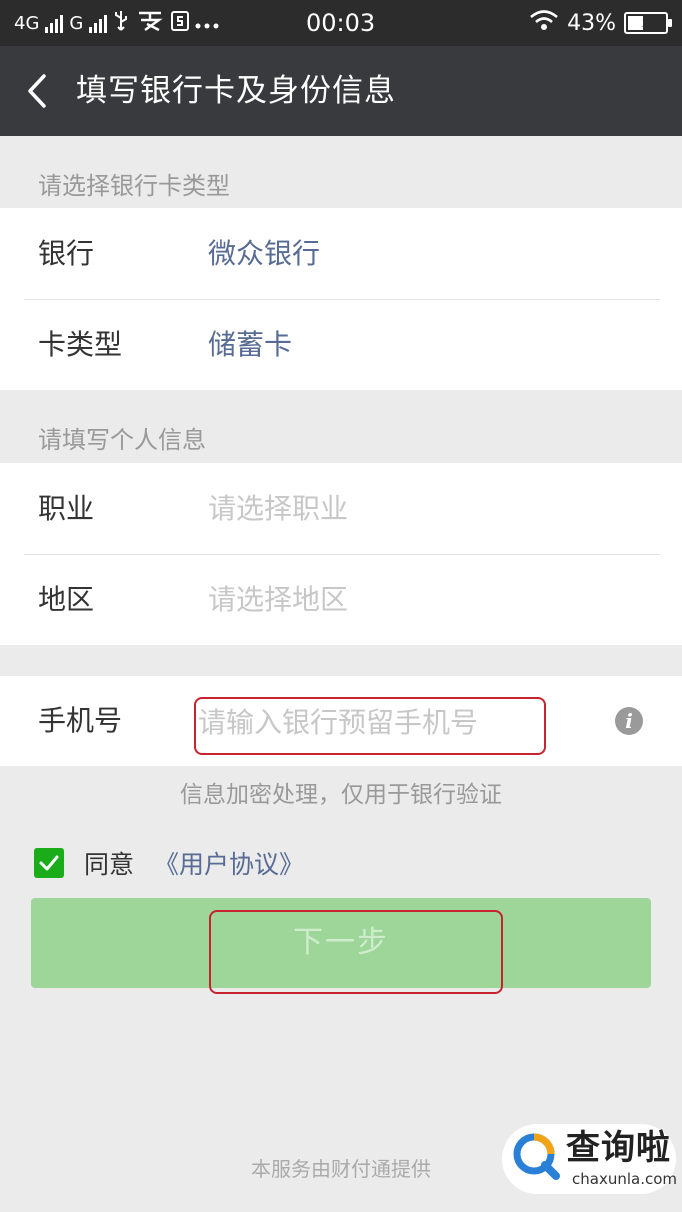  I want to click on occupation-row: 职业 请选择职业, so click(341, 508).